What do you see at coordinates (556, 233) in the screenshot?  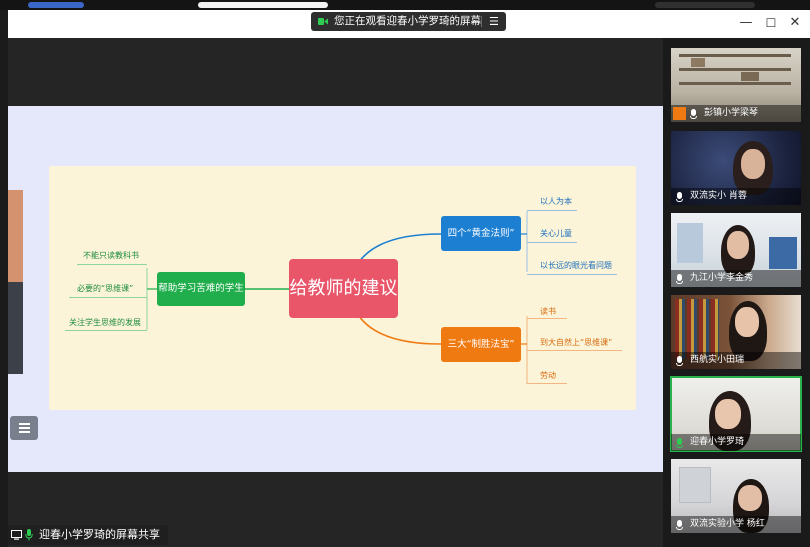 I see `mindmap-leaf: 关心儿童` at bounding box center [556, 233].